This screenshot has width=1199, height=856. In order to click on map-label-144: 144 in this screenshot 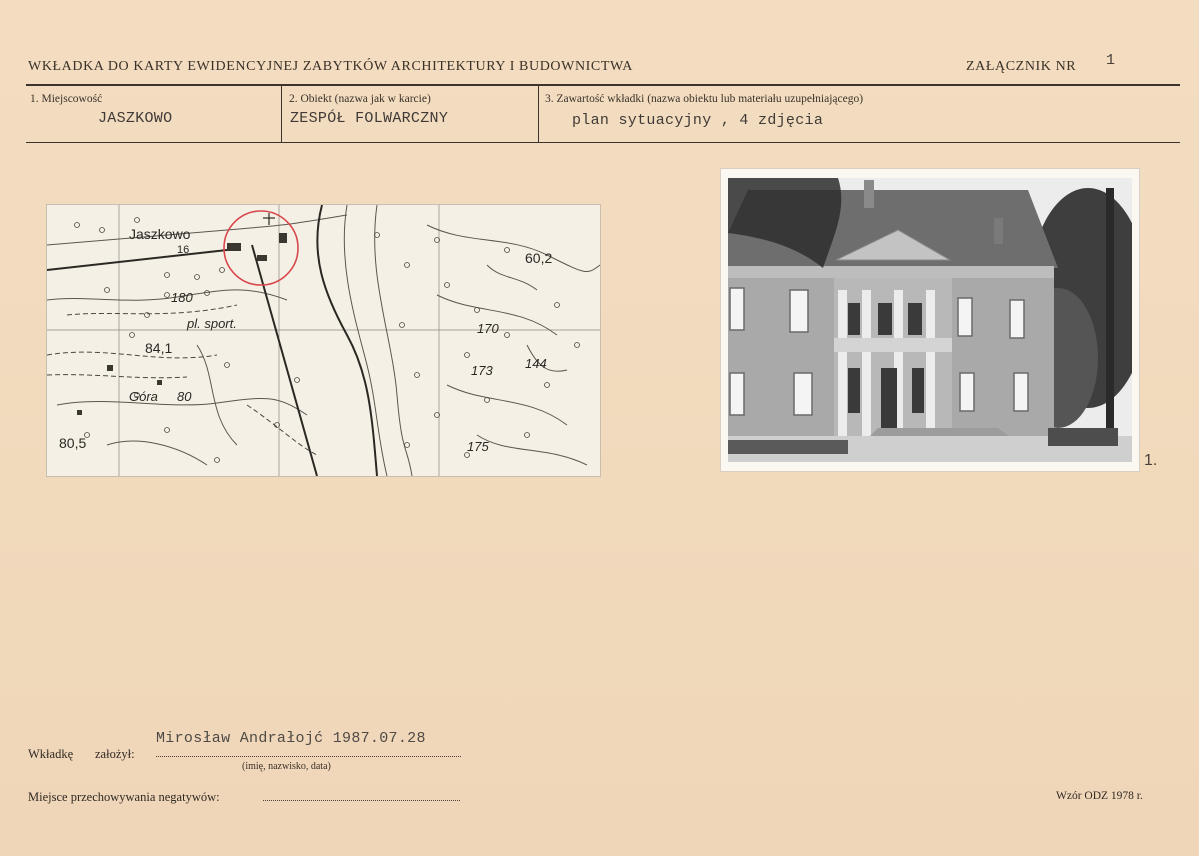, I will do `click(536, 363)`.